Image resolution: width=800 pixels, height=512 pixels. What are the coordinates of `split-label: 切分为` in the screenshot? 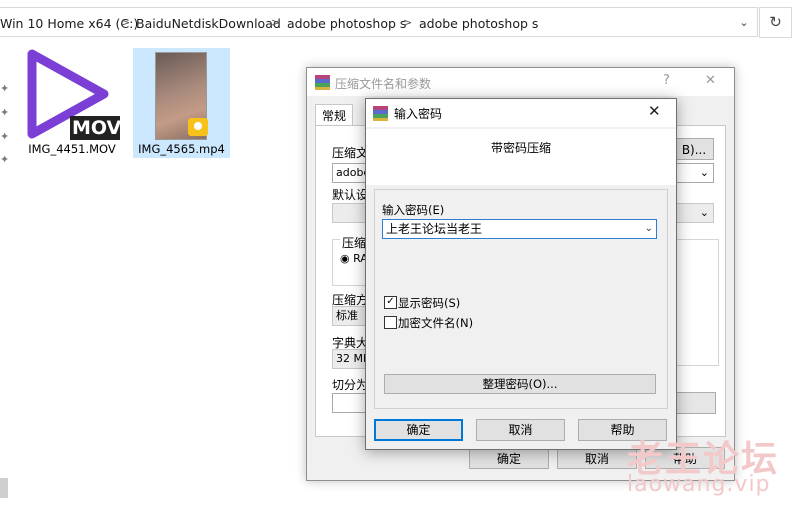 It's located at (350, 385).